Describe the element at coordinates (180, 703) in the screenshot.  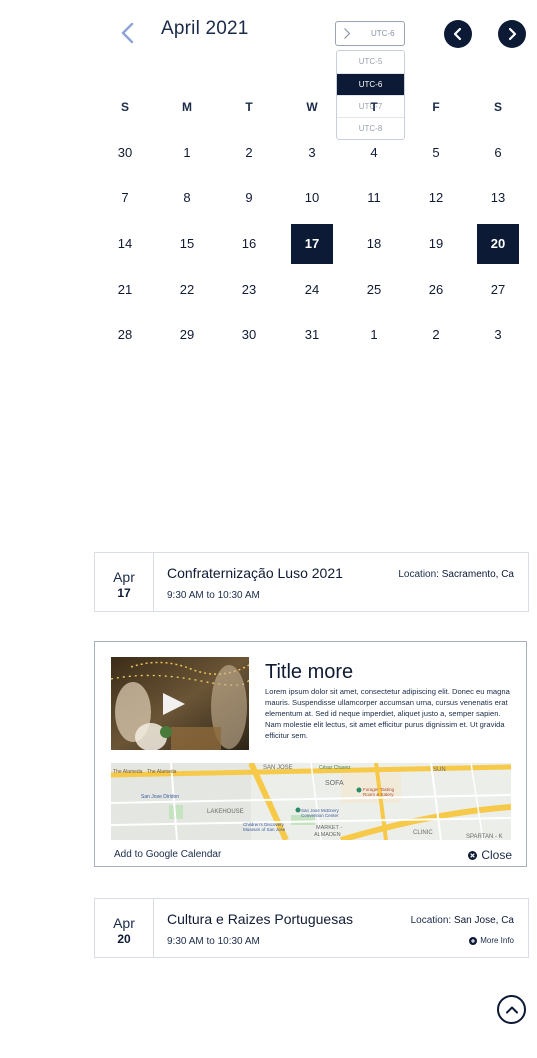
I see `video-thumbnail` at that location.